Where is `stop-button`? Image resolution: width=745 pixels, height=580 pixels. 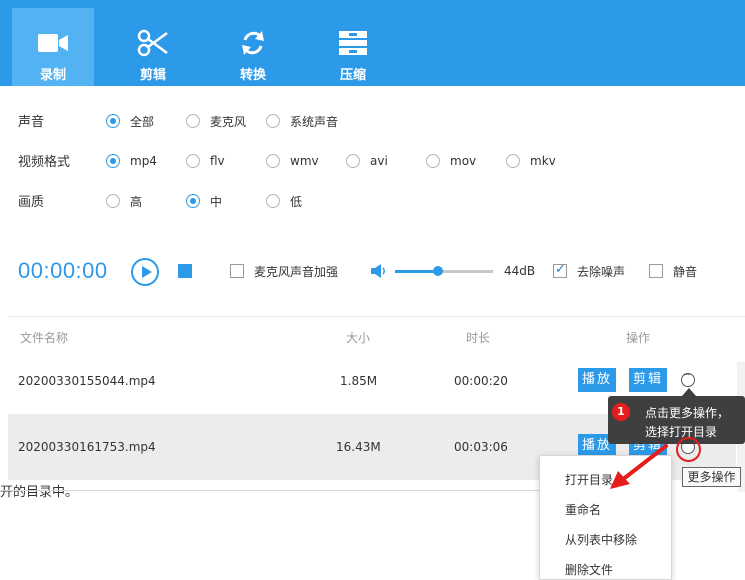
stop-button is located at coordinates (185, 271).